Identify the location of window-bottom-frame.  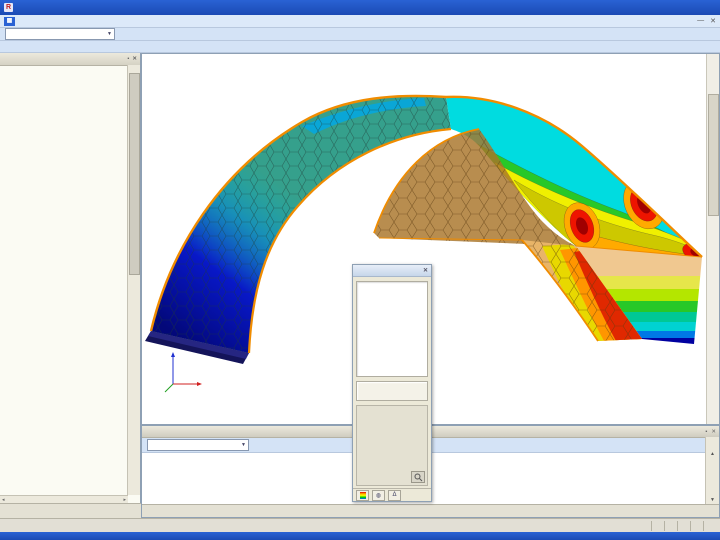
(360, 536).